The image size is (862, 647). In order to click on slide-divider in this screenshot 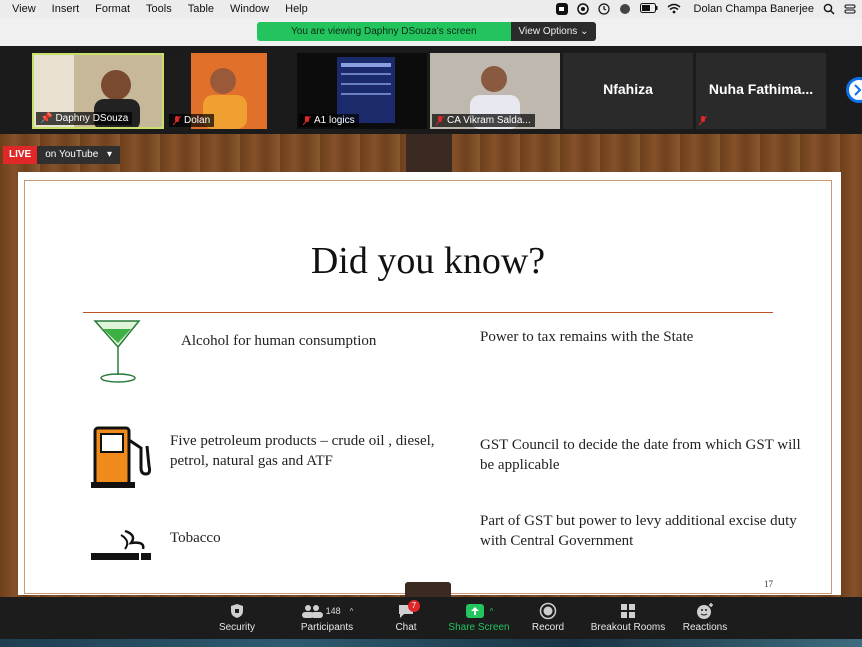, I will do `click(428, 312)`.